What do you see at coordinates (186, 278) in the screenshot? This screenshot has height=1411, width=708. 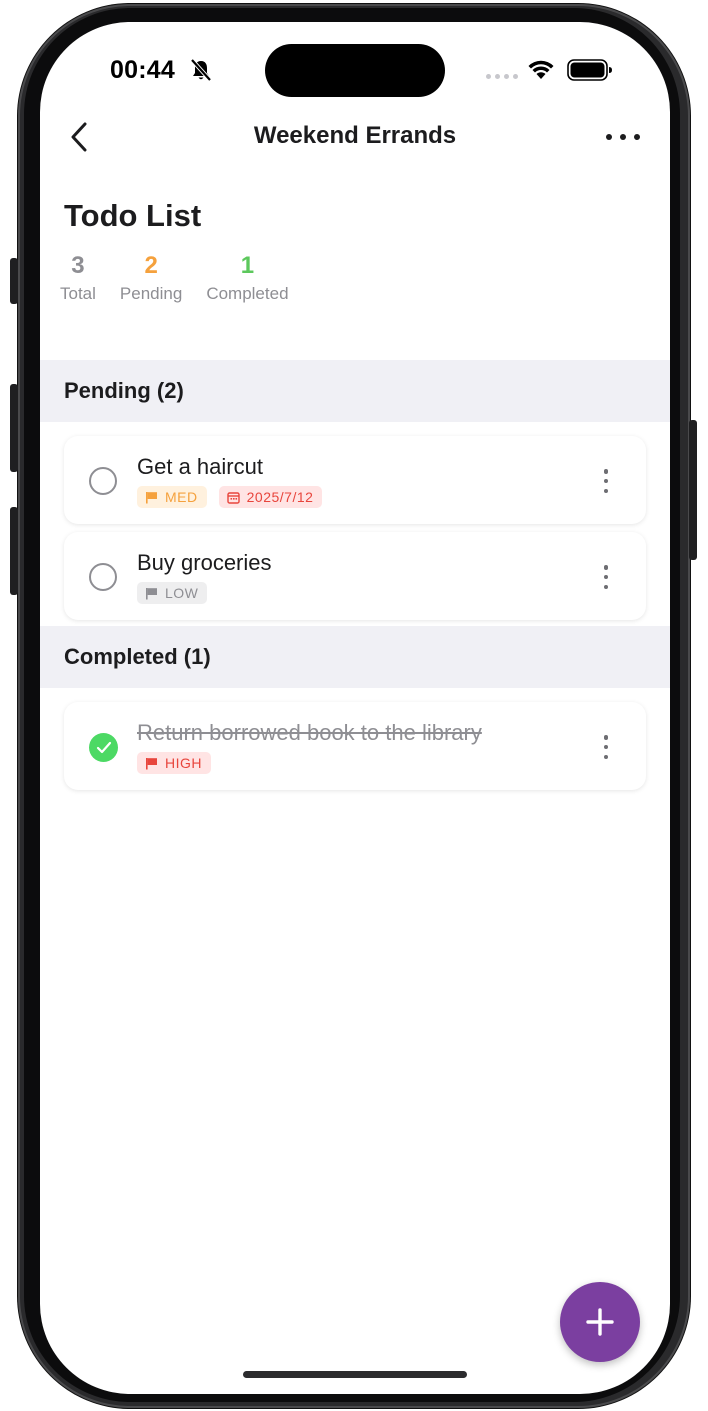 I see `stats-row: 3 Total 2 Pending 1 Completed` at bounding box center [186, 278].